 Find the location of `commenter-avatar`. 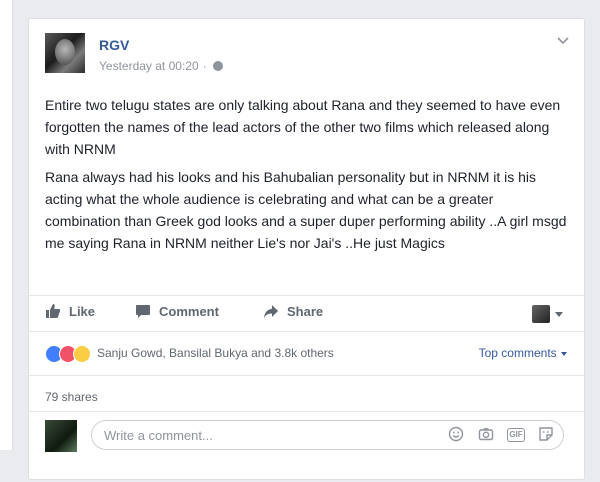

commenter-avatar is located at coordinates (61, 436).